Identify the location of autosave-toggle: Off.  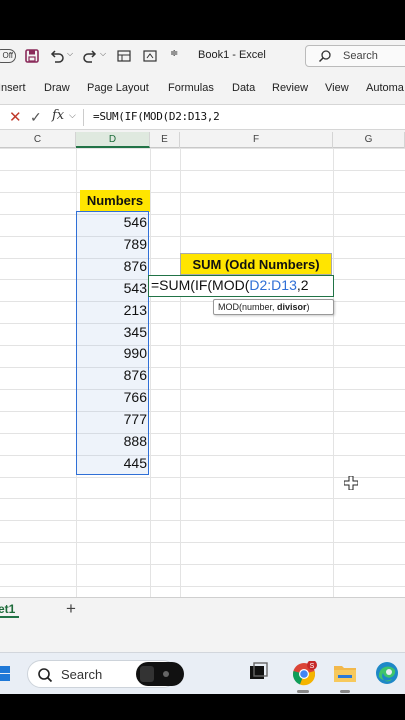
(8, 56).